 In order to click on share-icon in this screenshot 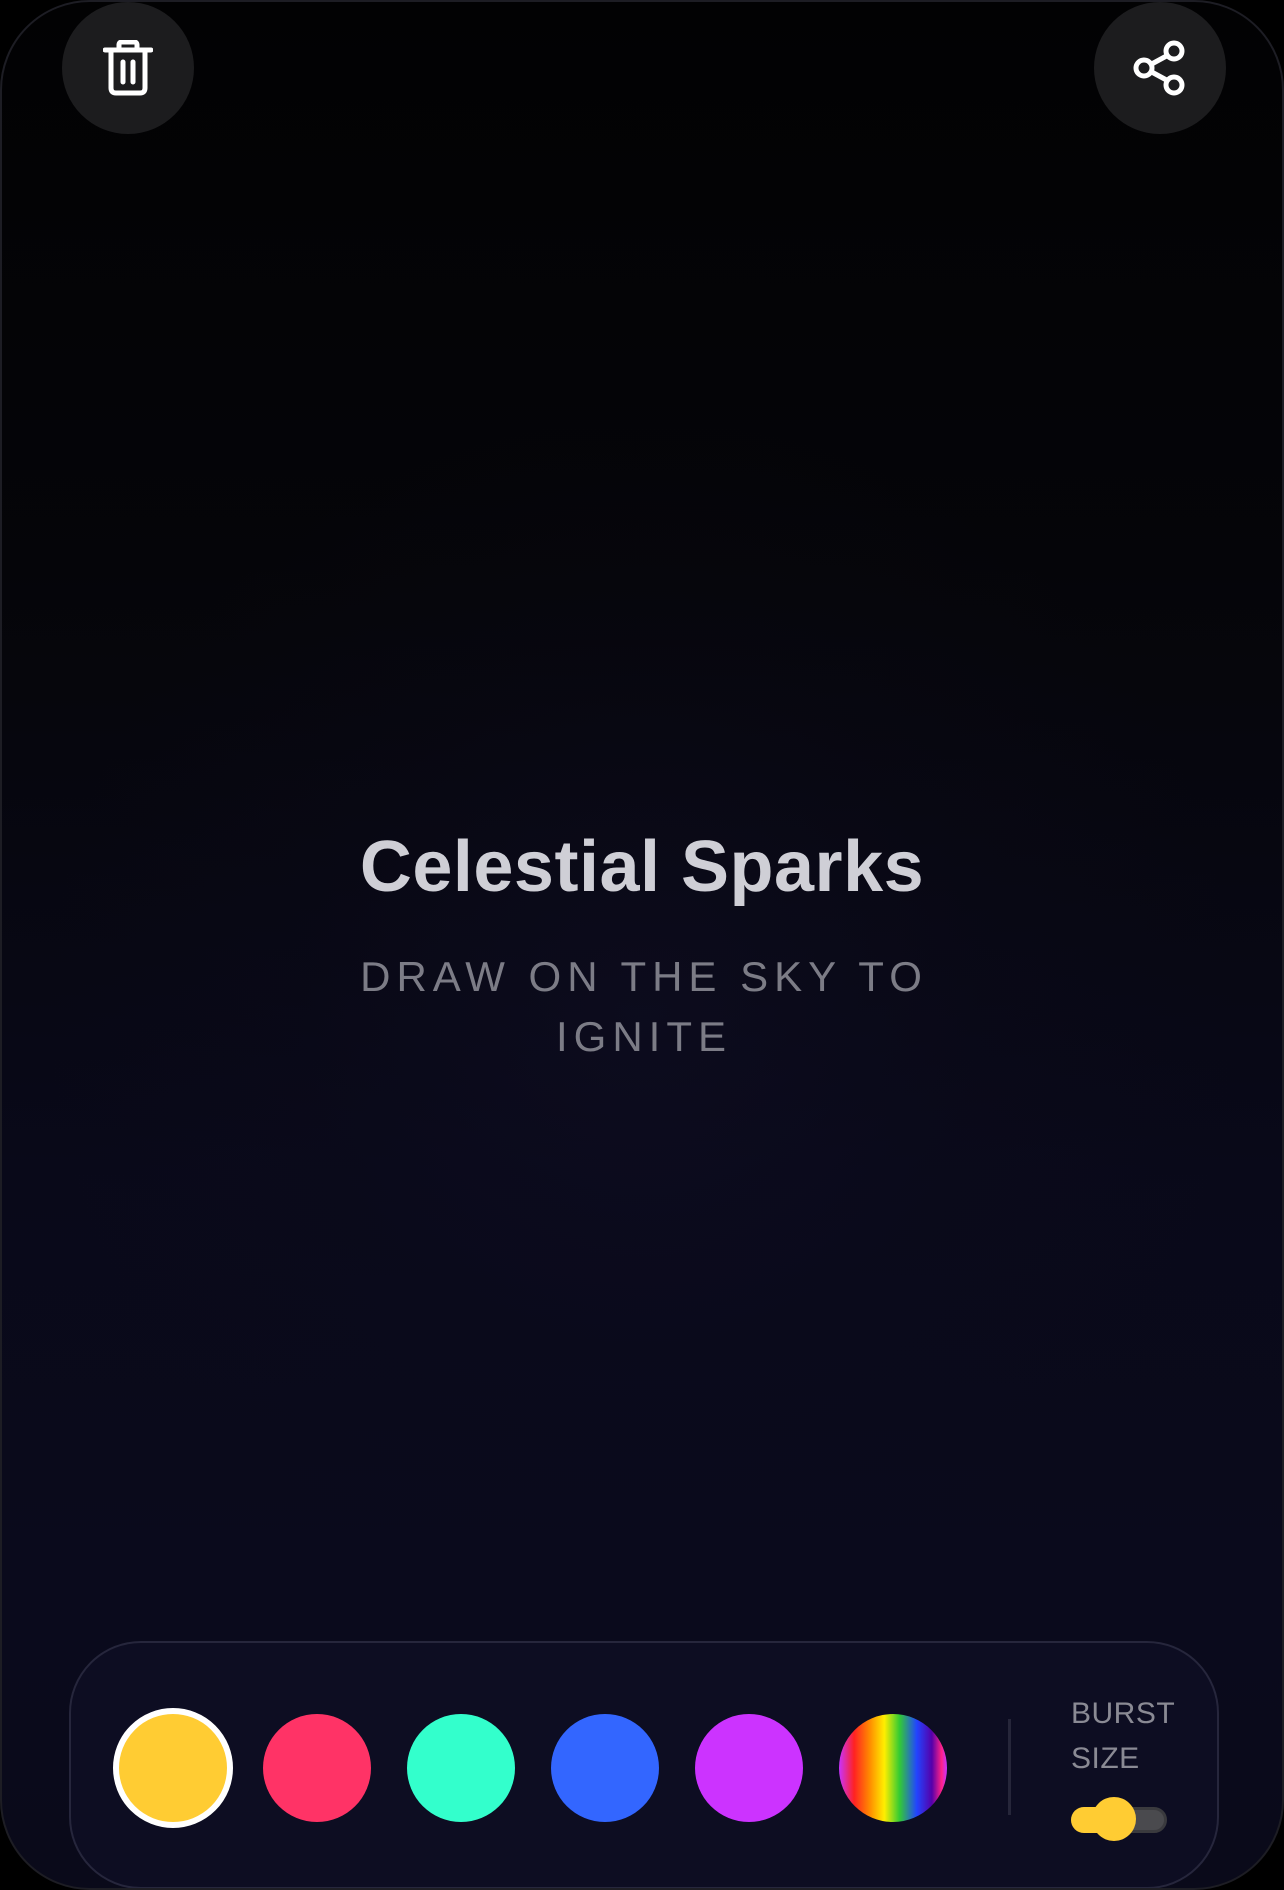, I will do `click(1159, 68)`.